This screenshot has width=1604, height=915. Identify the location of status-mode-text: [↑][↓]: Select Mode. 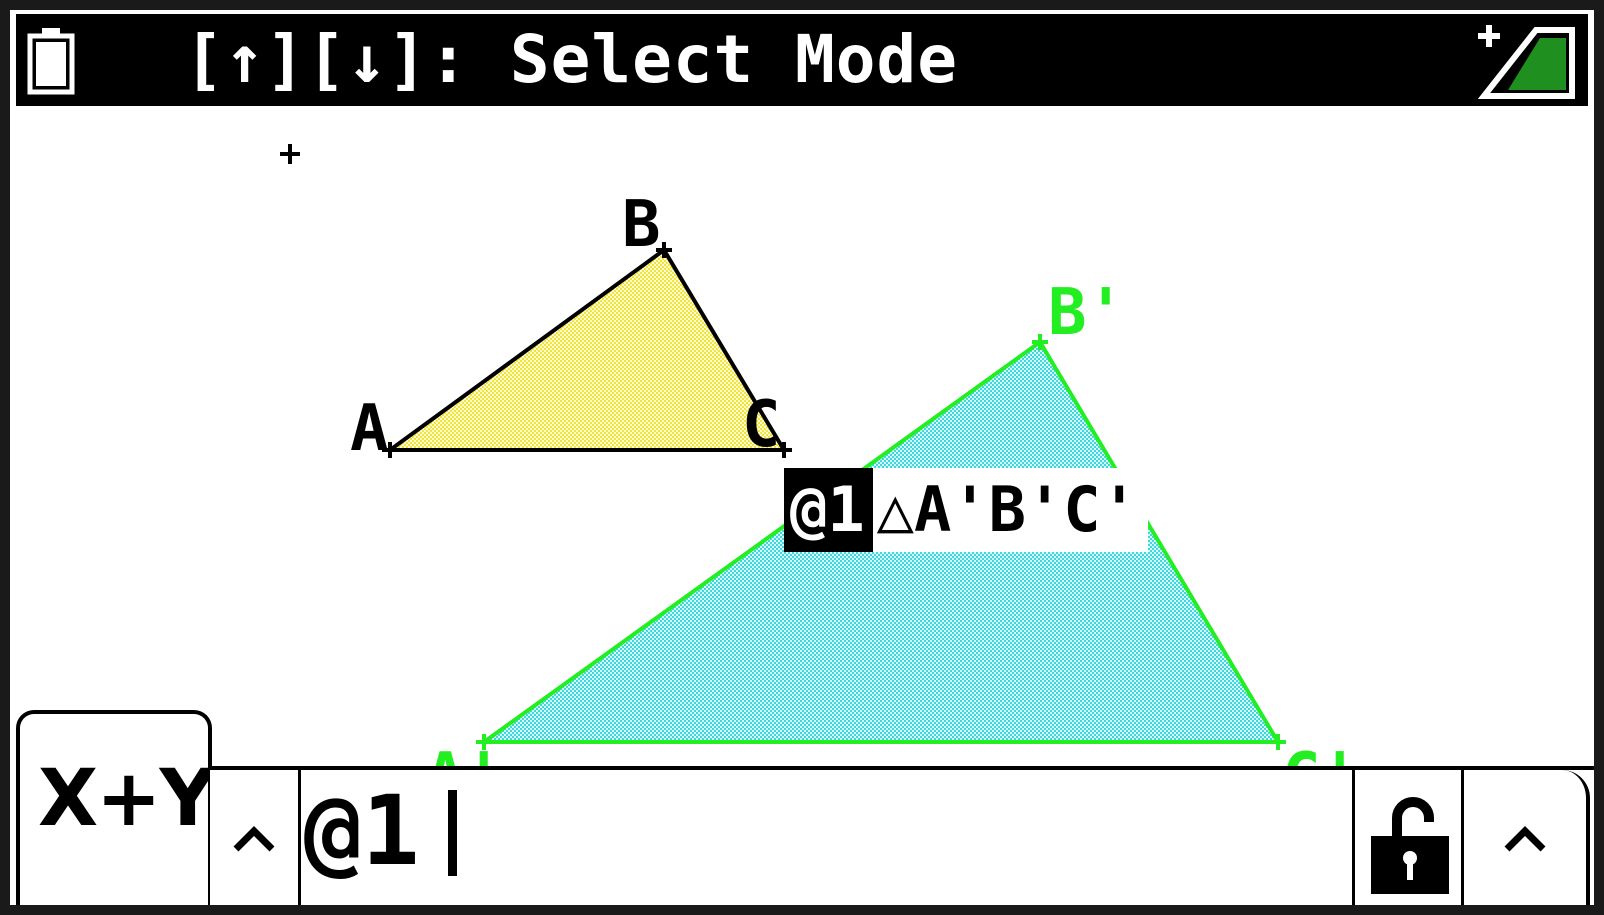
(571, 59).